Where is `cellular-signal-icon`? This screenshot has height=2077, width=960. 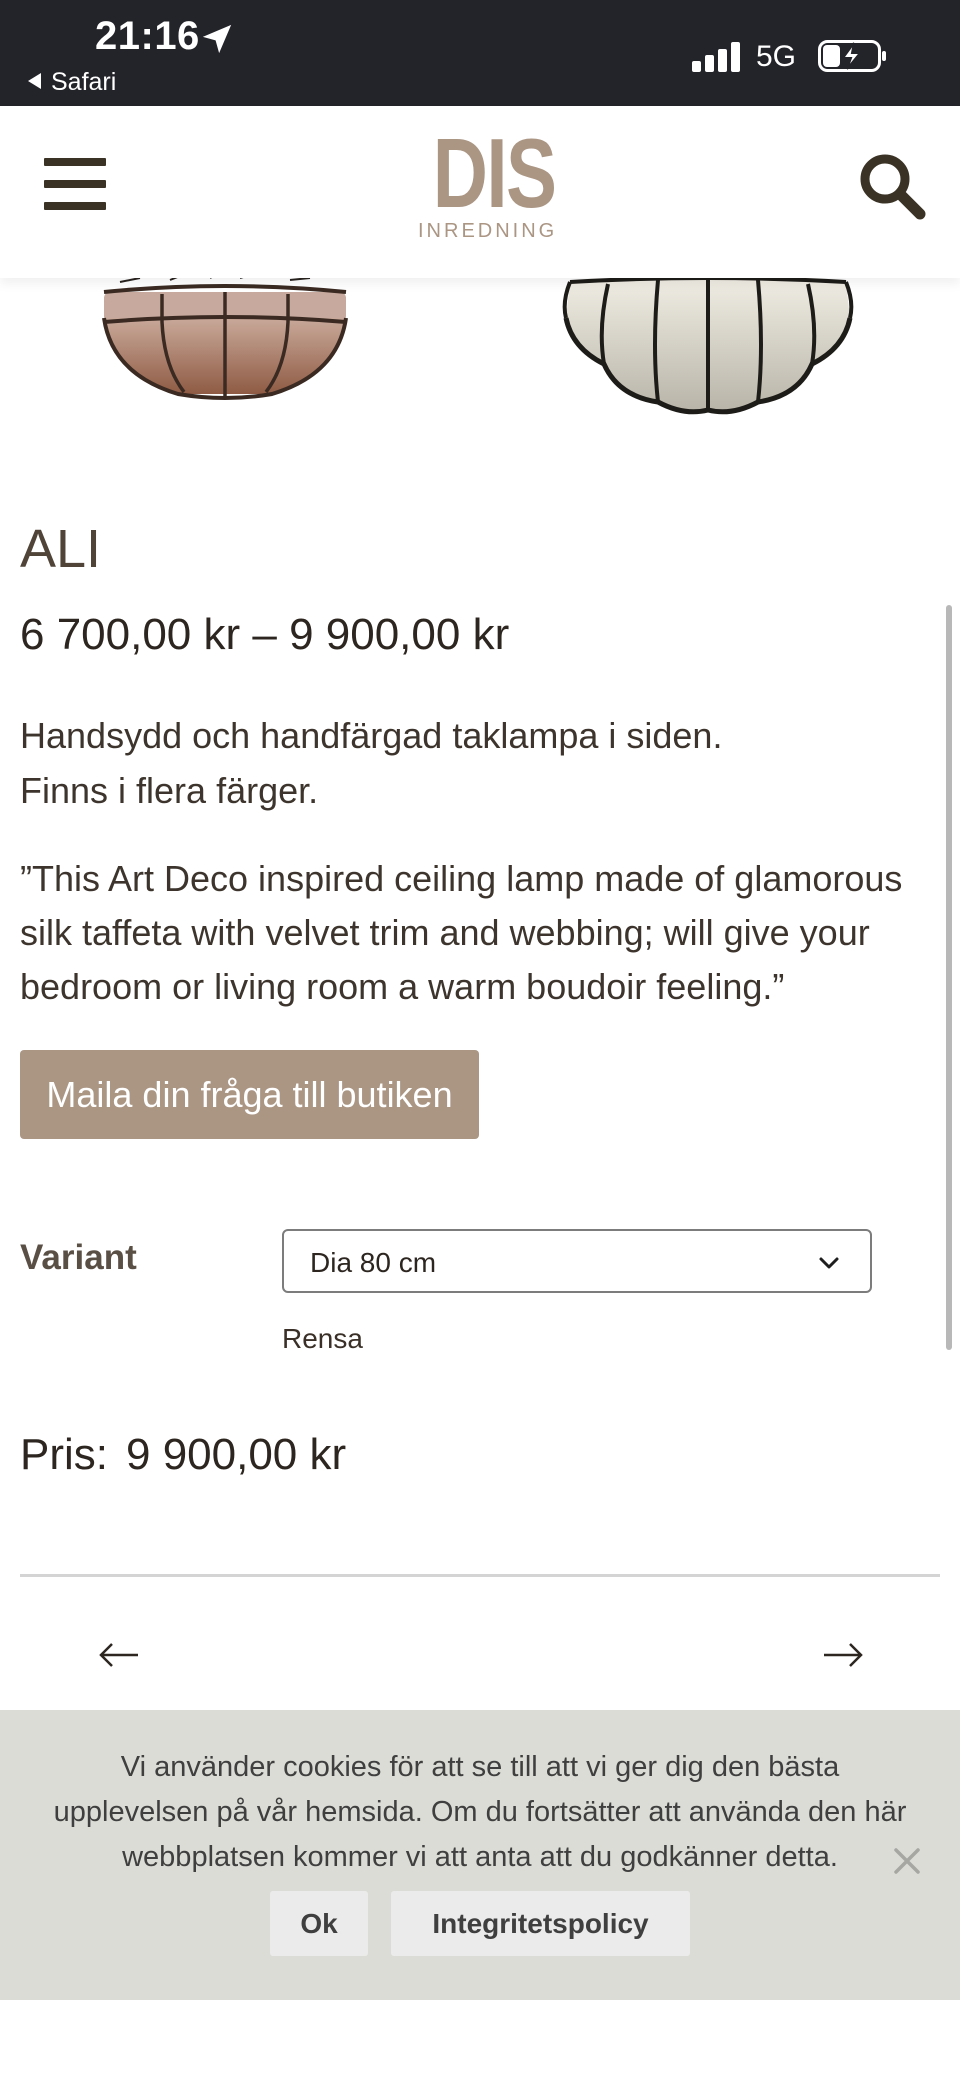 cellular-signal-icon is located at coordinates (717, 57).